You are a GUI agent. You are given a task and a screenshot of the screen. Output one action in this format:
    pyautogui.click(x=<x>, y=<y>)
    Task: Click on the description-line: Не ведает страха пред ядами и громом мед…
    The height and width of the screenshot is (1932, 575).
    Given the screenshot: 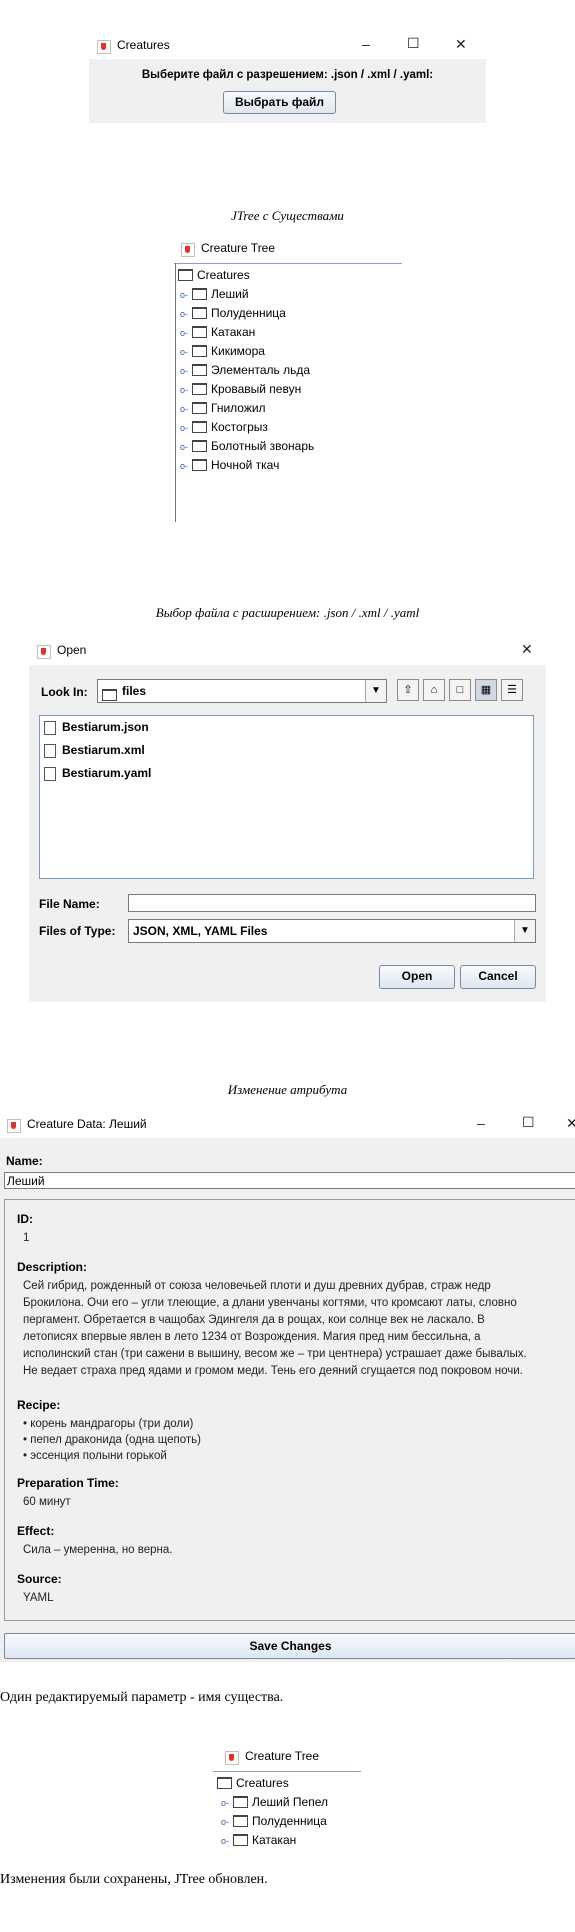 What is the action you would take?
    pyautogui.click(x=273, y=1371)
    